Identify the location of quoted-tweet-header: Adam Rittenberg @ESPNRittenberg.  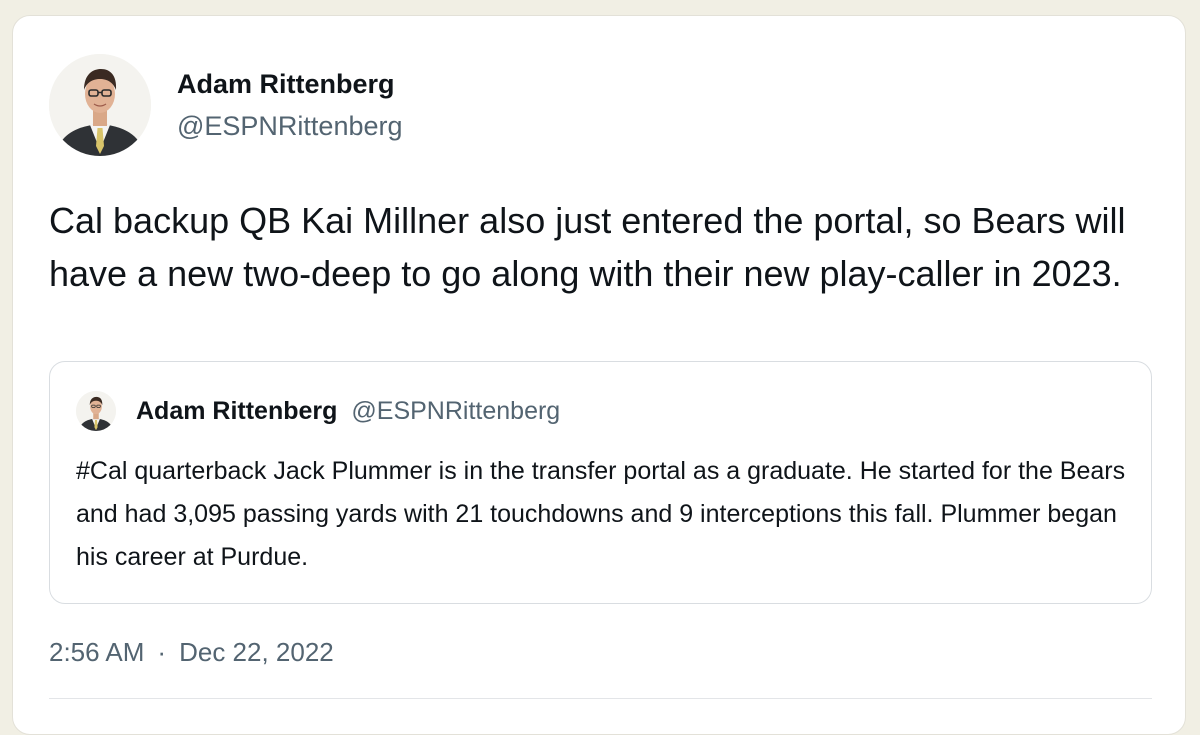
(318, 411).